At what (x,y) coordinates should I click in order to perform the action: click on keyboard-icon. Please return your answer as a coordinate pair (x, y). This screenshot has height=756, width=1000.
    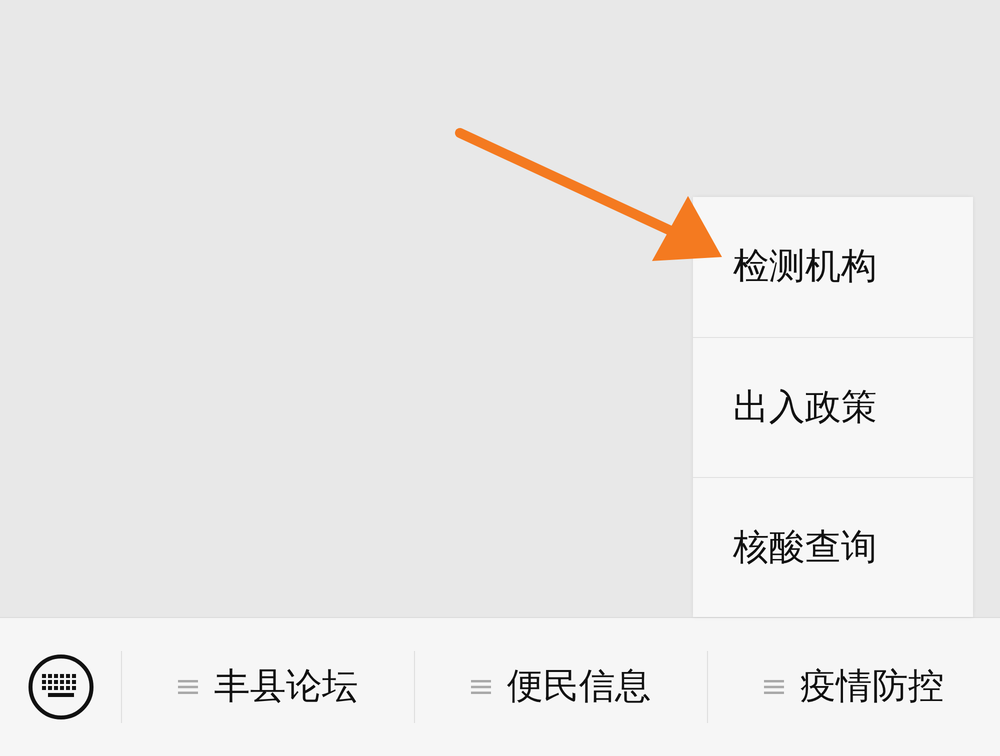
    Looking at the image, I should click on (61, 687).